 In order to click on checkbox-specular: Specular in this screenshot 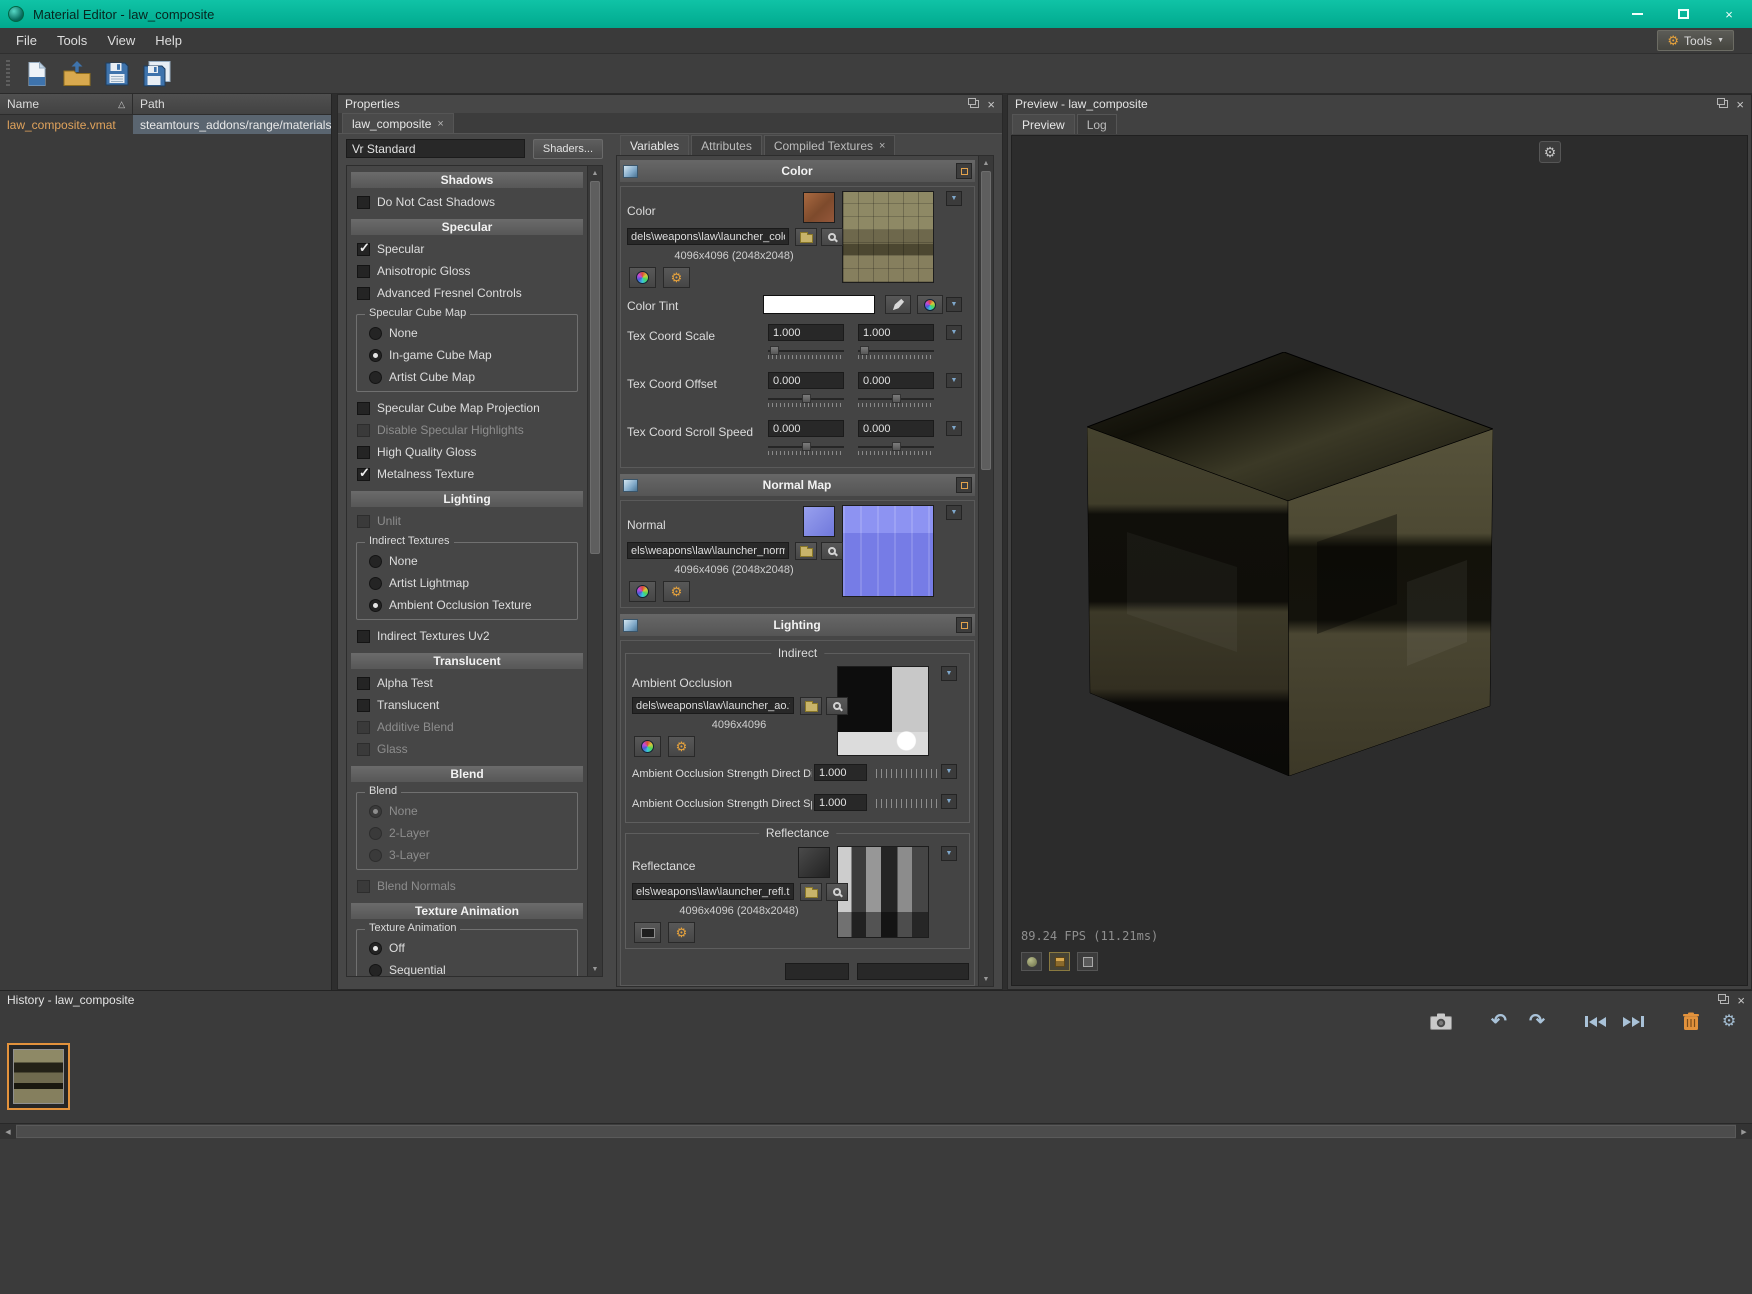, I will do `click(467, 249)`.